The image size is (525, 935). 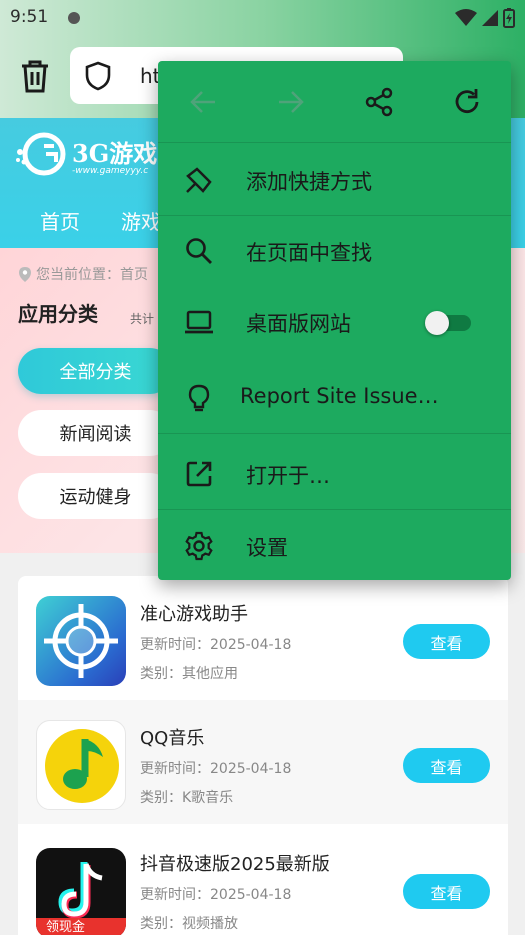 What do you see at coordinates (25, 274) in the screenshot?
I see `location-pin-icon` at bounding box center [25, 274].